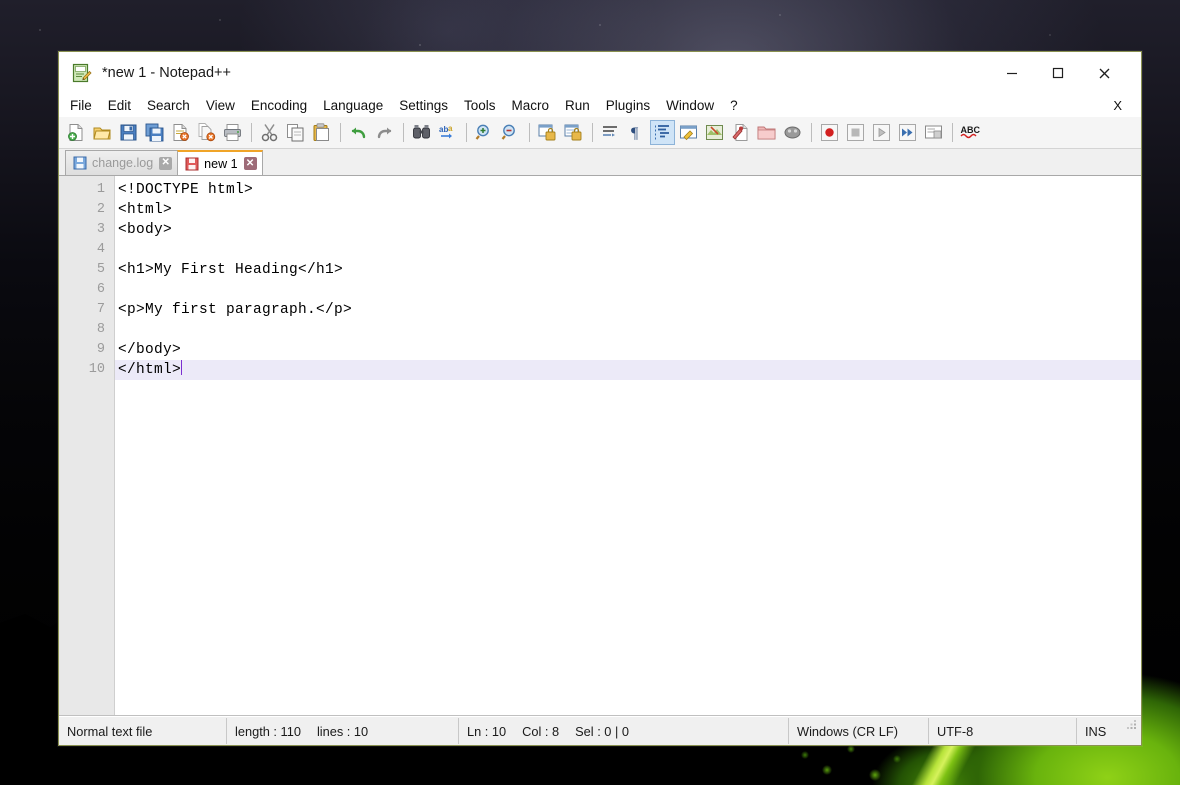 This screenshot has width=1180, height=785. I want to click on save-red-icon, so click(192, 164).